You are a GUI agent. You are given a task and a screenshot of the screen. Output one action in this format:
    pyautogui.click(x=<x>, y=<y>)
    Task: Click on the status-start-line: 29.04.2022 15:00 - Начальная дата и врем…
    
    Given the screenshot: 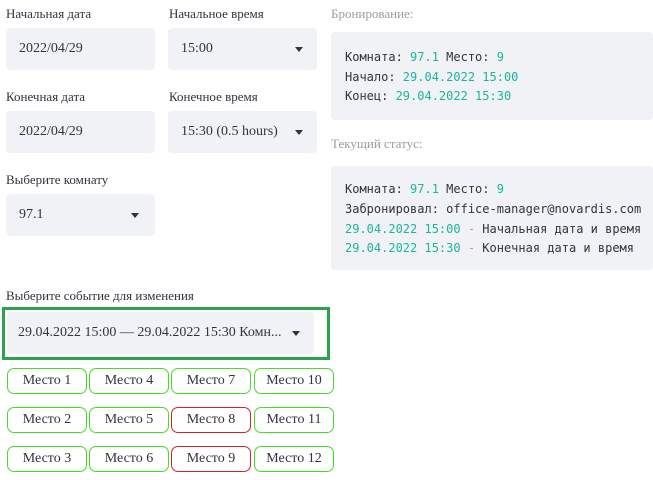 What is the action you would take?
    pyautogui.click(x=493, y=229)
    